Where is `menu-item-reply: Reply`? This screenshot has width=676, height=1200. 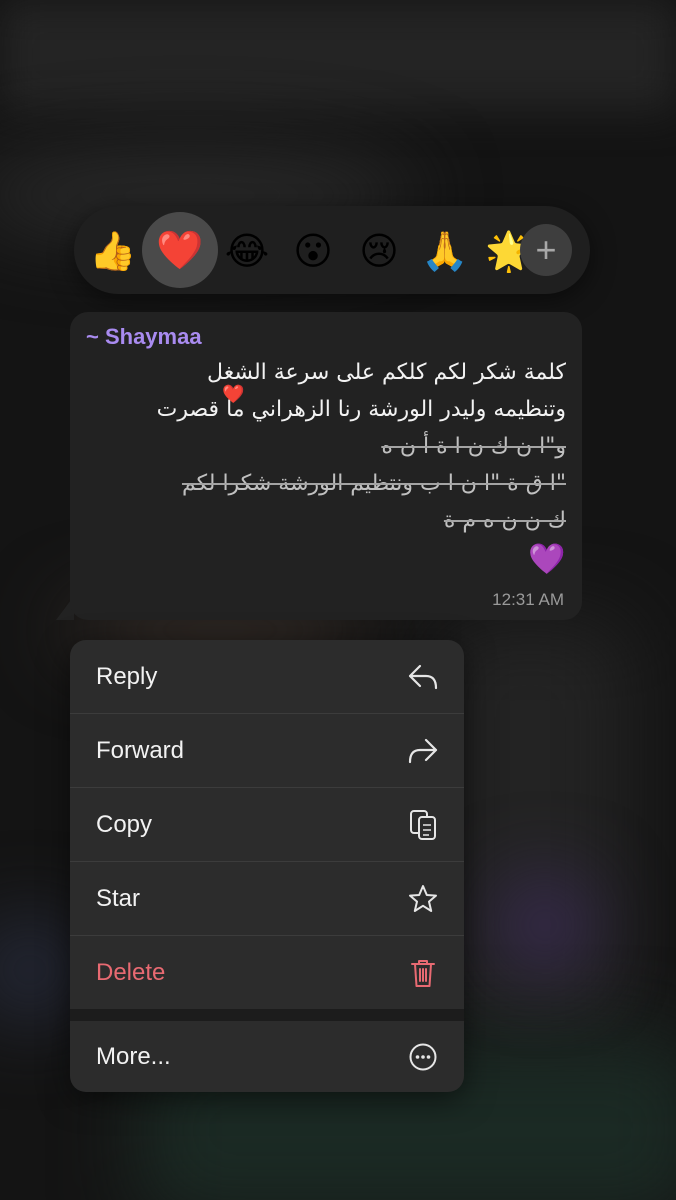
menu-item-reply: Reply is located at coordinates (267, 676).